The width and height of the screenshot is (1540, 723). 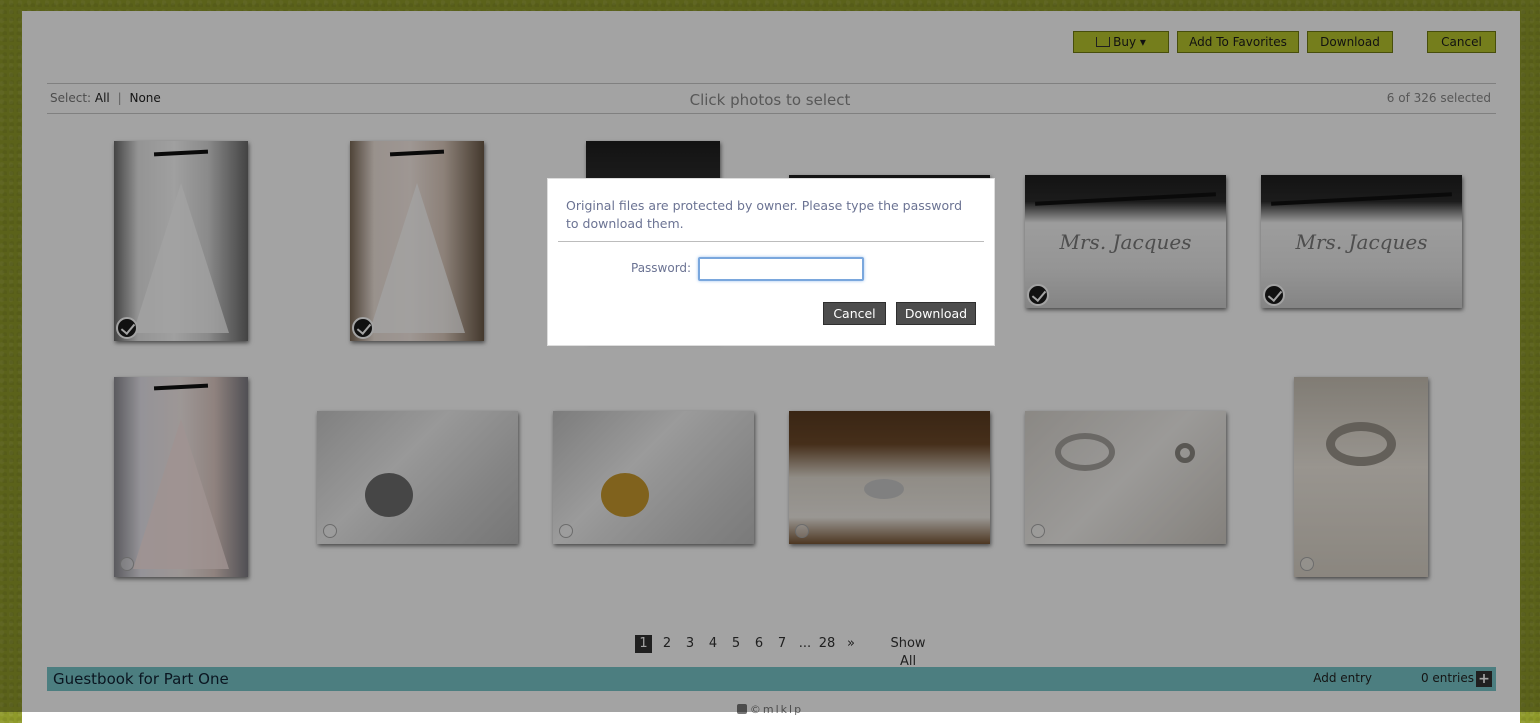 I want to click on dialog-divider, so click(x=771, y=241).